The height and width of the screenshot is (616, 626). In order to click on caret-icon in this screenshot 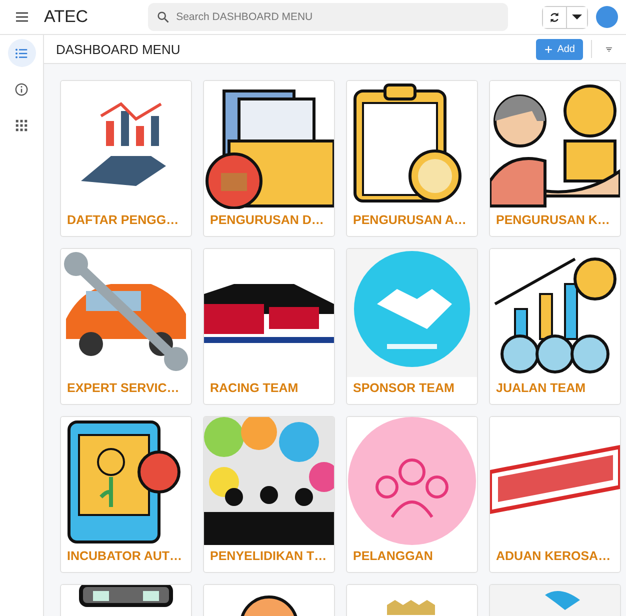, I will do `click(577, 17)`.